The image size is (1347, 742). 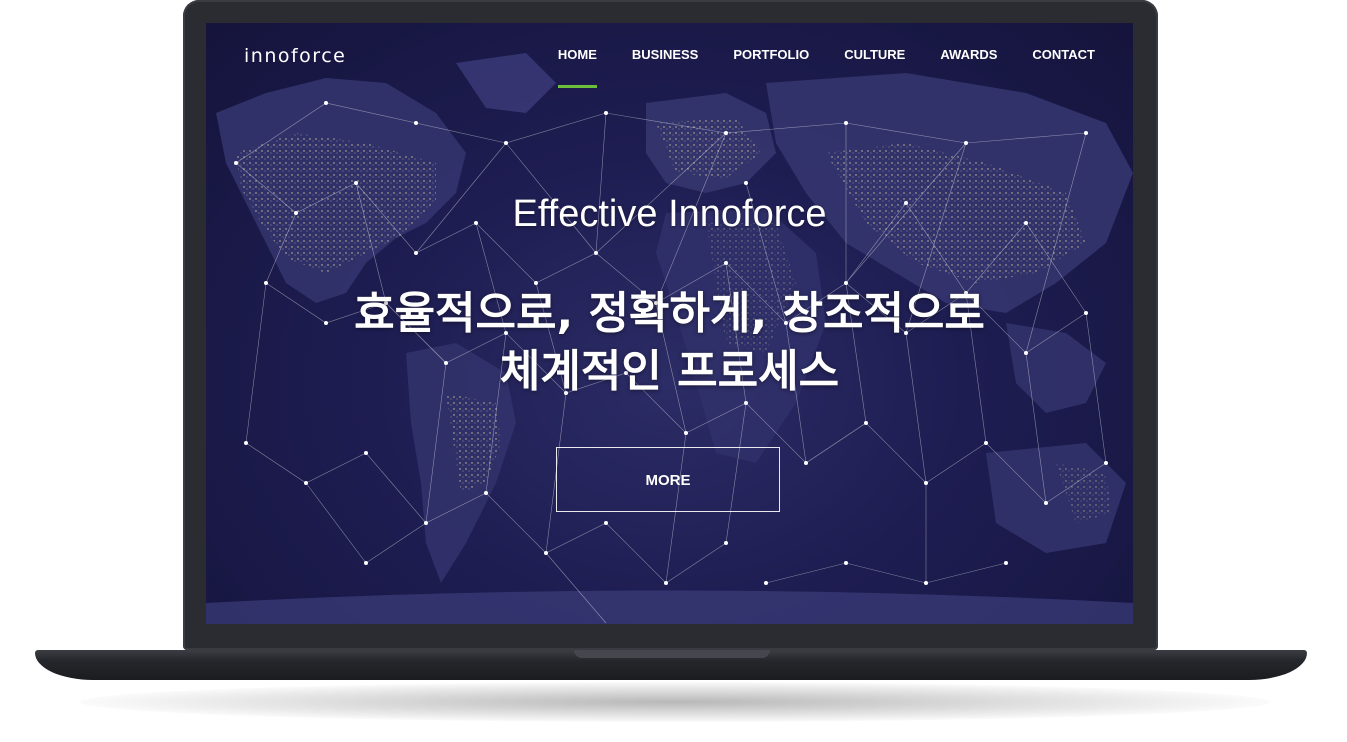 What do you see at coordinates (669, 214) in the screenshot?
I see `hero-subtitle: Effective Innoforce` at bounding box center [669, 214].